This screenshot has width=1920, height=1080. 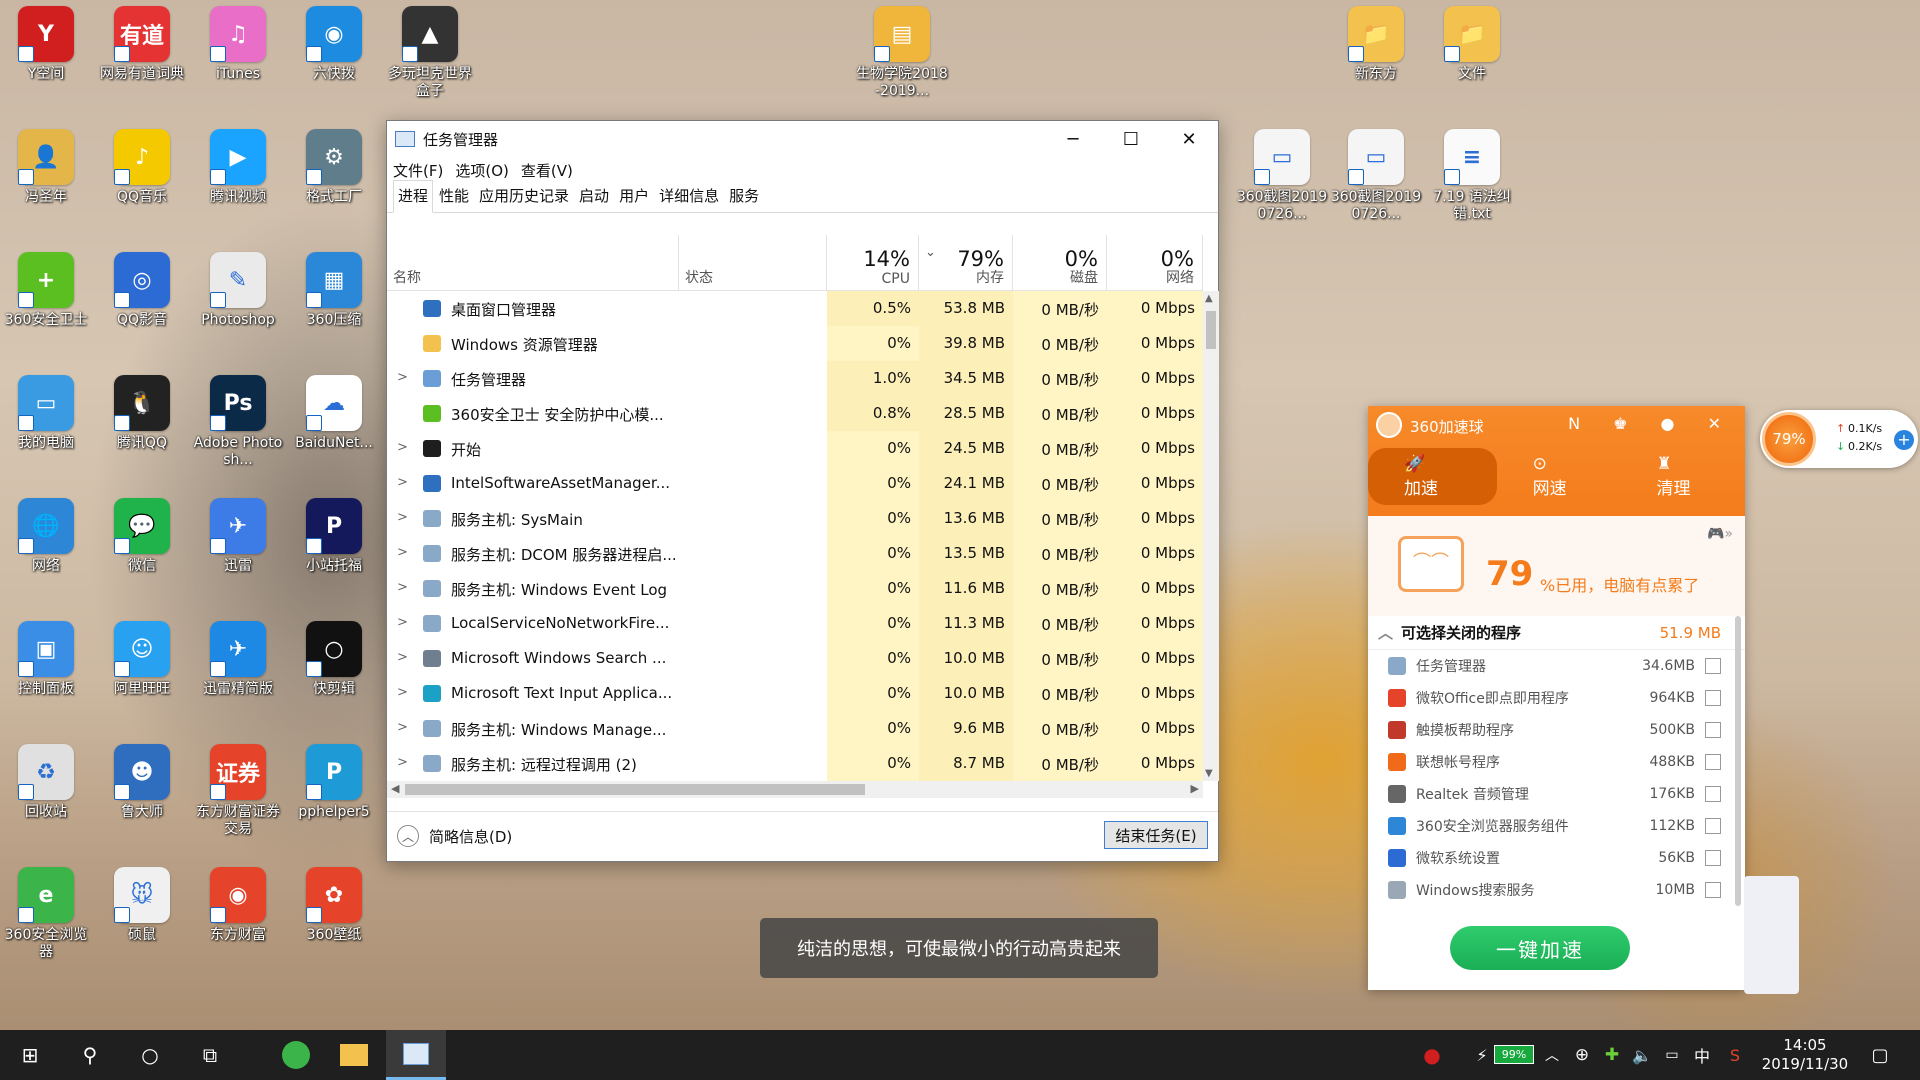 What do you see at coordinates (1789, 439) in the screenshot?
I see `memory-percent-ball: 79%` at bounding box center [1789, 439].